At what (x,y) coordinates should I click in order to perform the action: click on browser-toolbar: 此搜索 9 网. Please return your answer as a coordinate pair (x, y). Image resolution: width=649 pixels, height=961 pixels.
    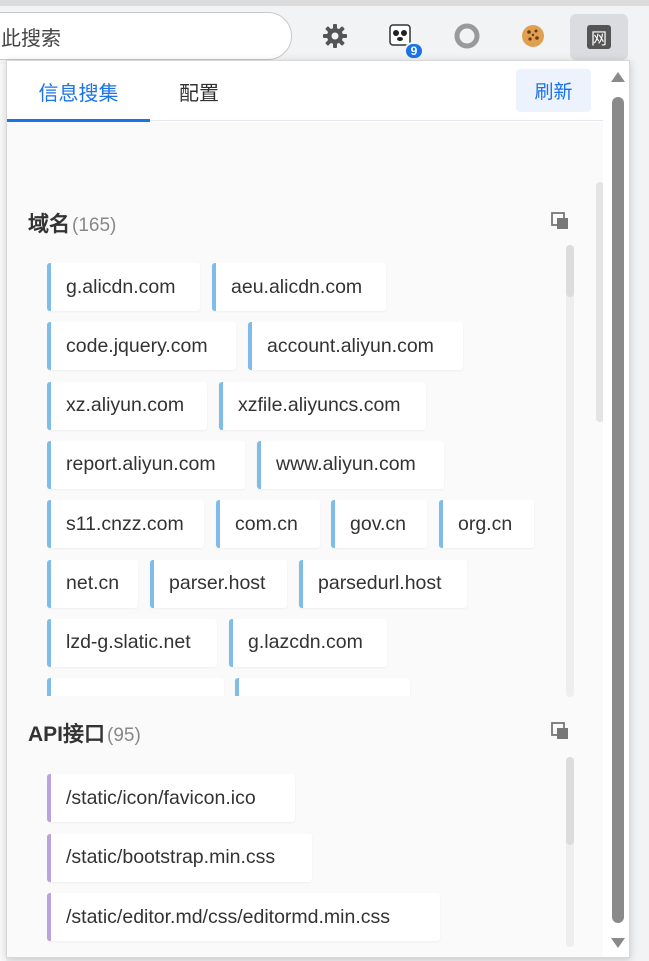
    Looking at the image, I should click on (324, 32).